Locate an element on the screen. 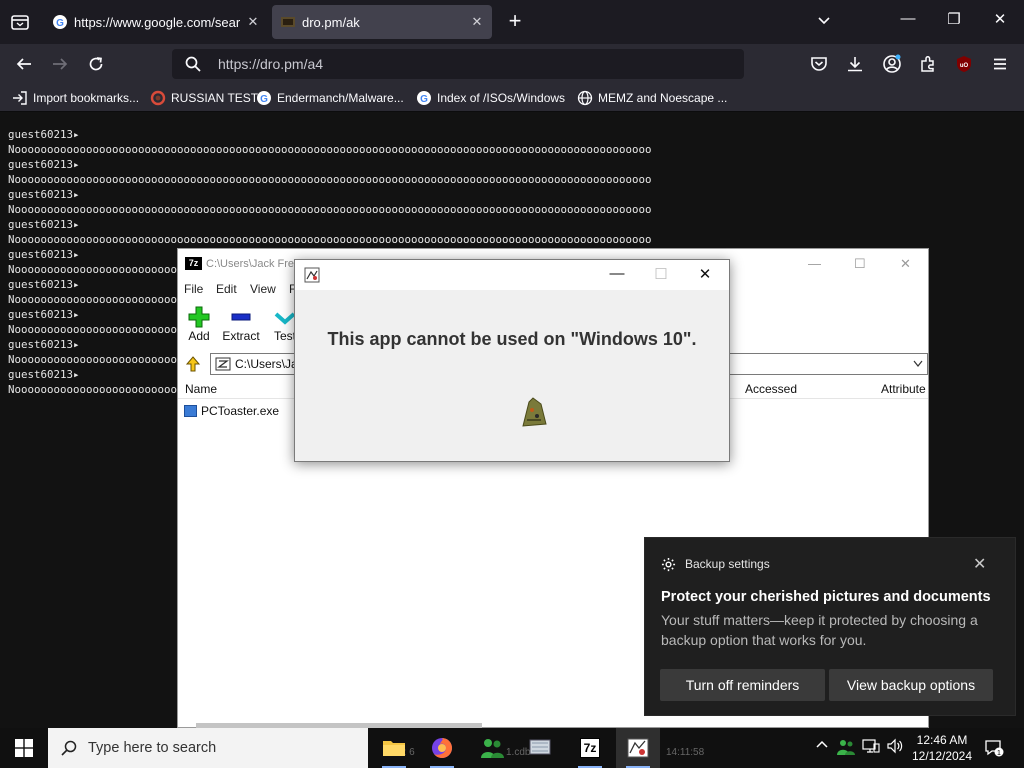  file-row: PCToaster.exe is located at coordinates (231, 411).